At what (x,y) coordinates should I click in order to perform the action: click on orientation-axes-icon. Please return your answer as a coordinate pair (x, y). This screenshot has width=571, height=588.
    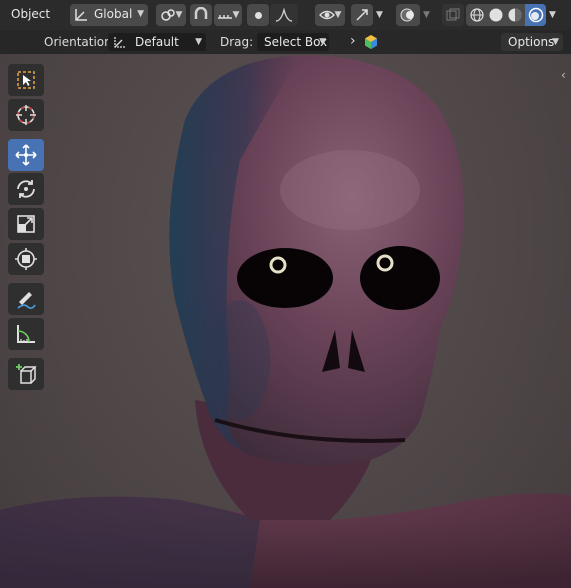
    Looking at the image, I should click on (119, 42).